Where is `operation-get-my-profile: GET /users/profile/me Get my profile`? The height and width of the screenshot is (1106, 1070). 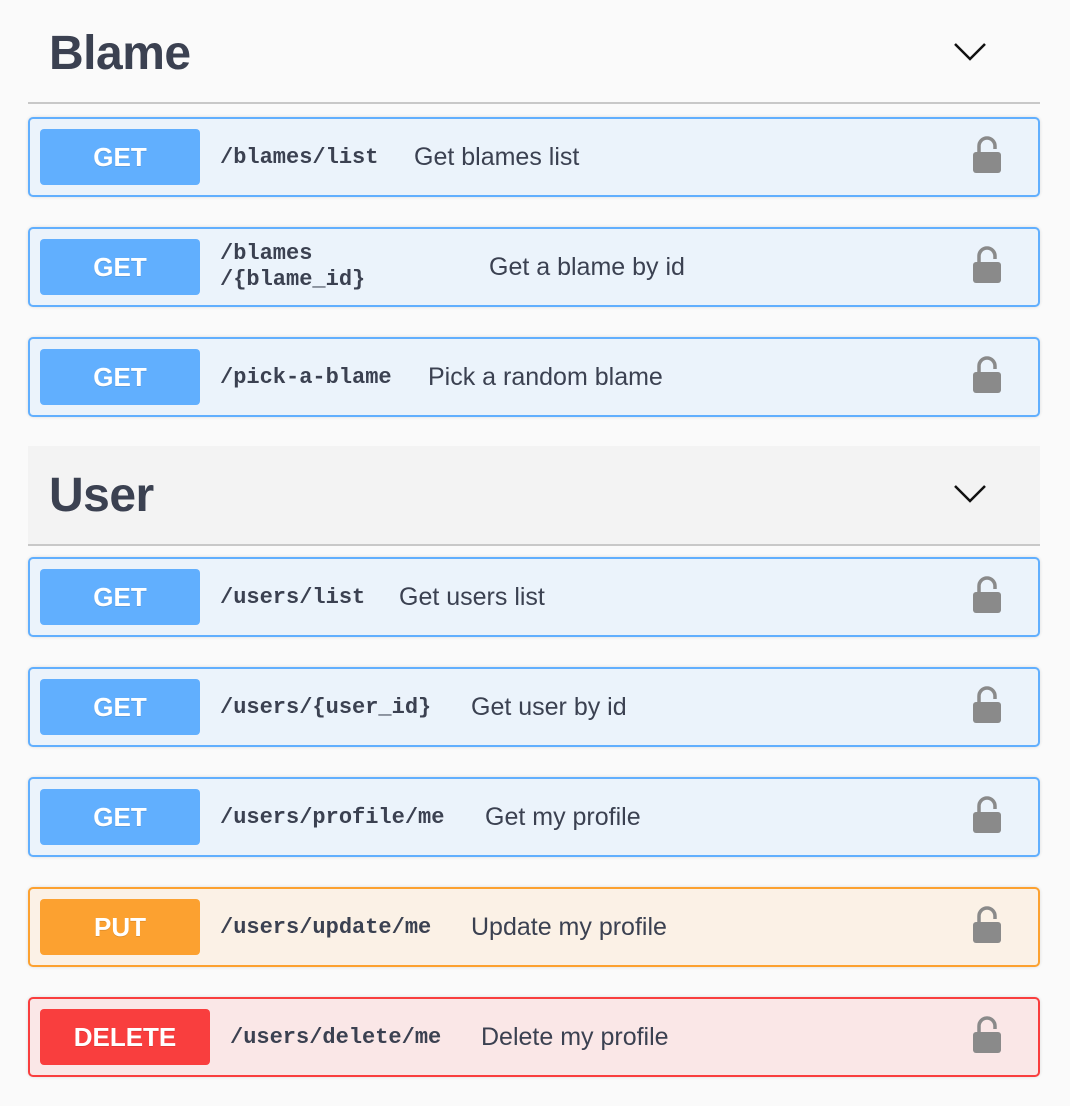 operation-get-my-profile: GET /users/profile/me Get my profile is located at coordinates (534, 817).